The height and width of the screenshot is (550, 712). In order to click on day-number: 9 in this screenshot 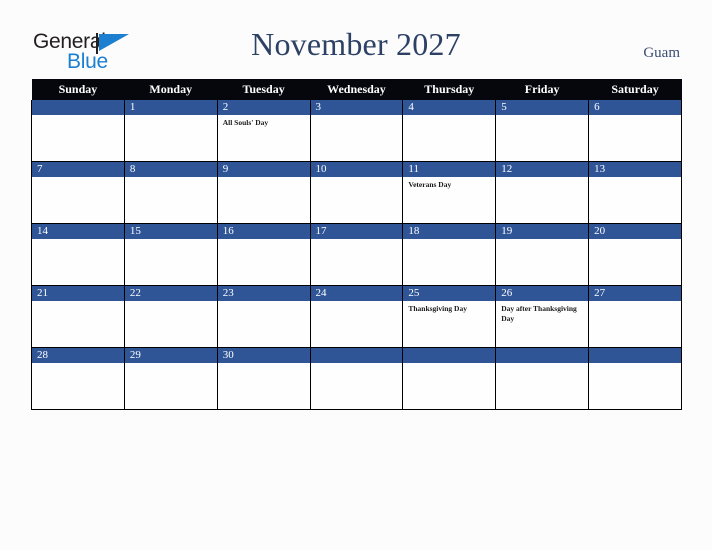, I will do `click(263, 169)`.